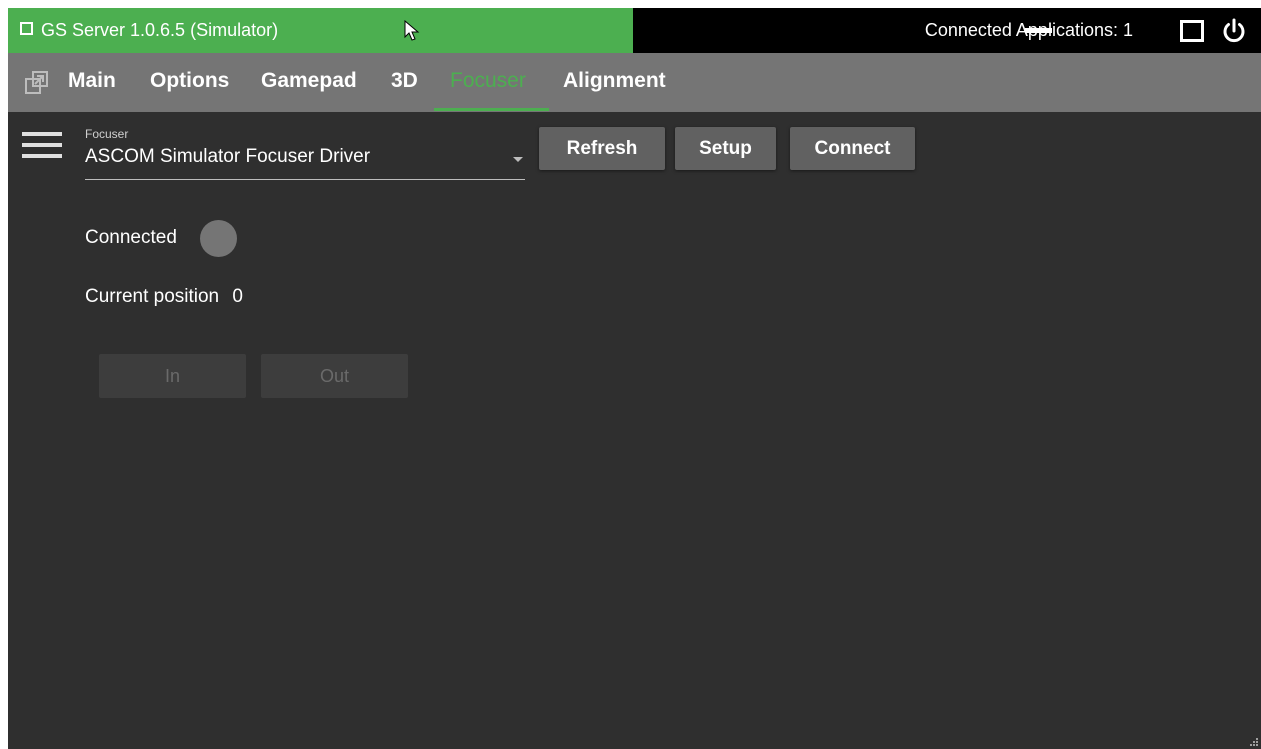 The image size is (1261, 749). What do you see at coordinates (309, 81) in the screenshot?
I see `tab-gamepad: Gamepad` at bounding box center [309, 81].